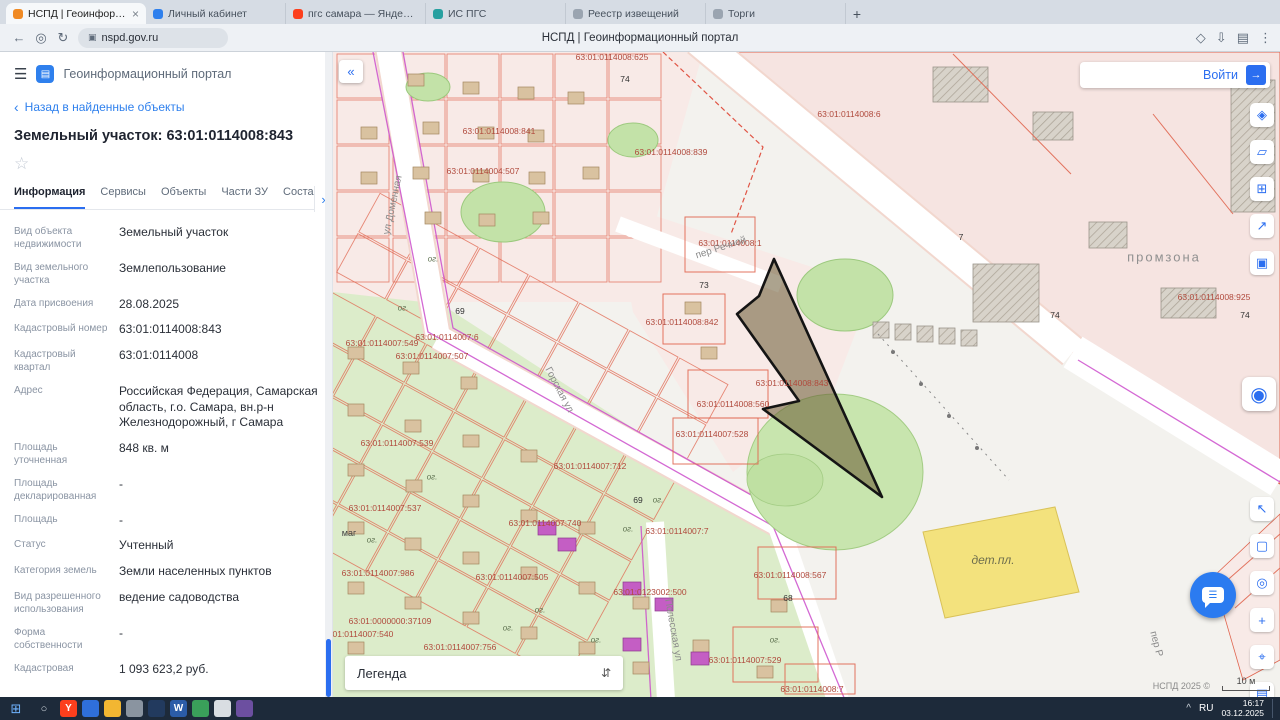 The height and width of the screenshot is (720, 1280). Describe the element at coordinates (351, 71) in the screenshot. I see `collapse-panel-button: «` at that location.